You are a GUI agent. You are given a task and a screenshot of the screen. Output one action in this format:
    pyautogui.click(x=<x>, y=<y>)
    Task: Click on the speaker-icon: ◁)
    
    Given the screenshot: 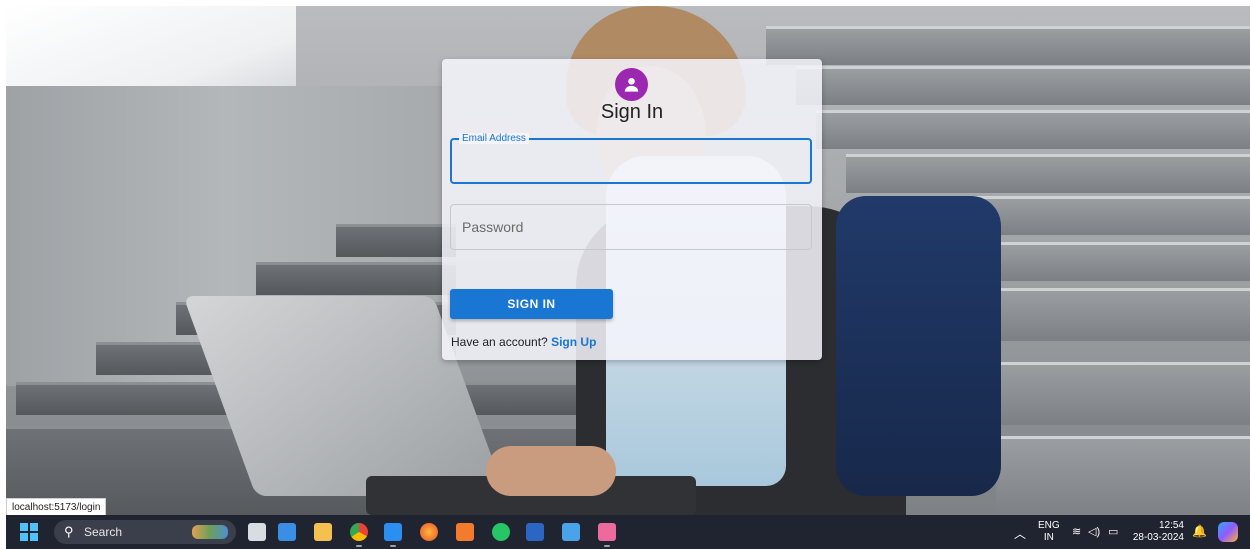 What is the action you would take?
    pyautogui.click(x=1094, y=531)
    